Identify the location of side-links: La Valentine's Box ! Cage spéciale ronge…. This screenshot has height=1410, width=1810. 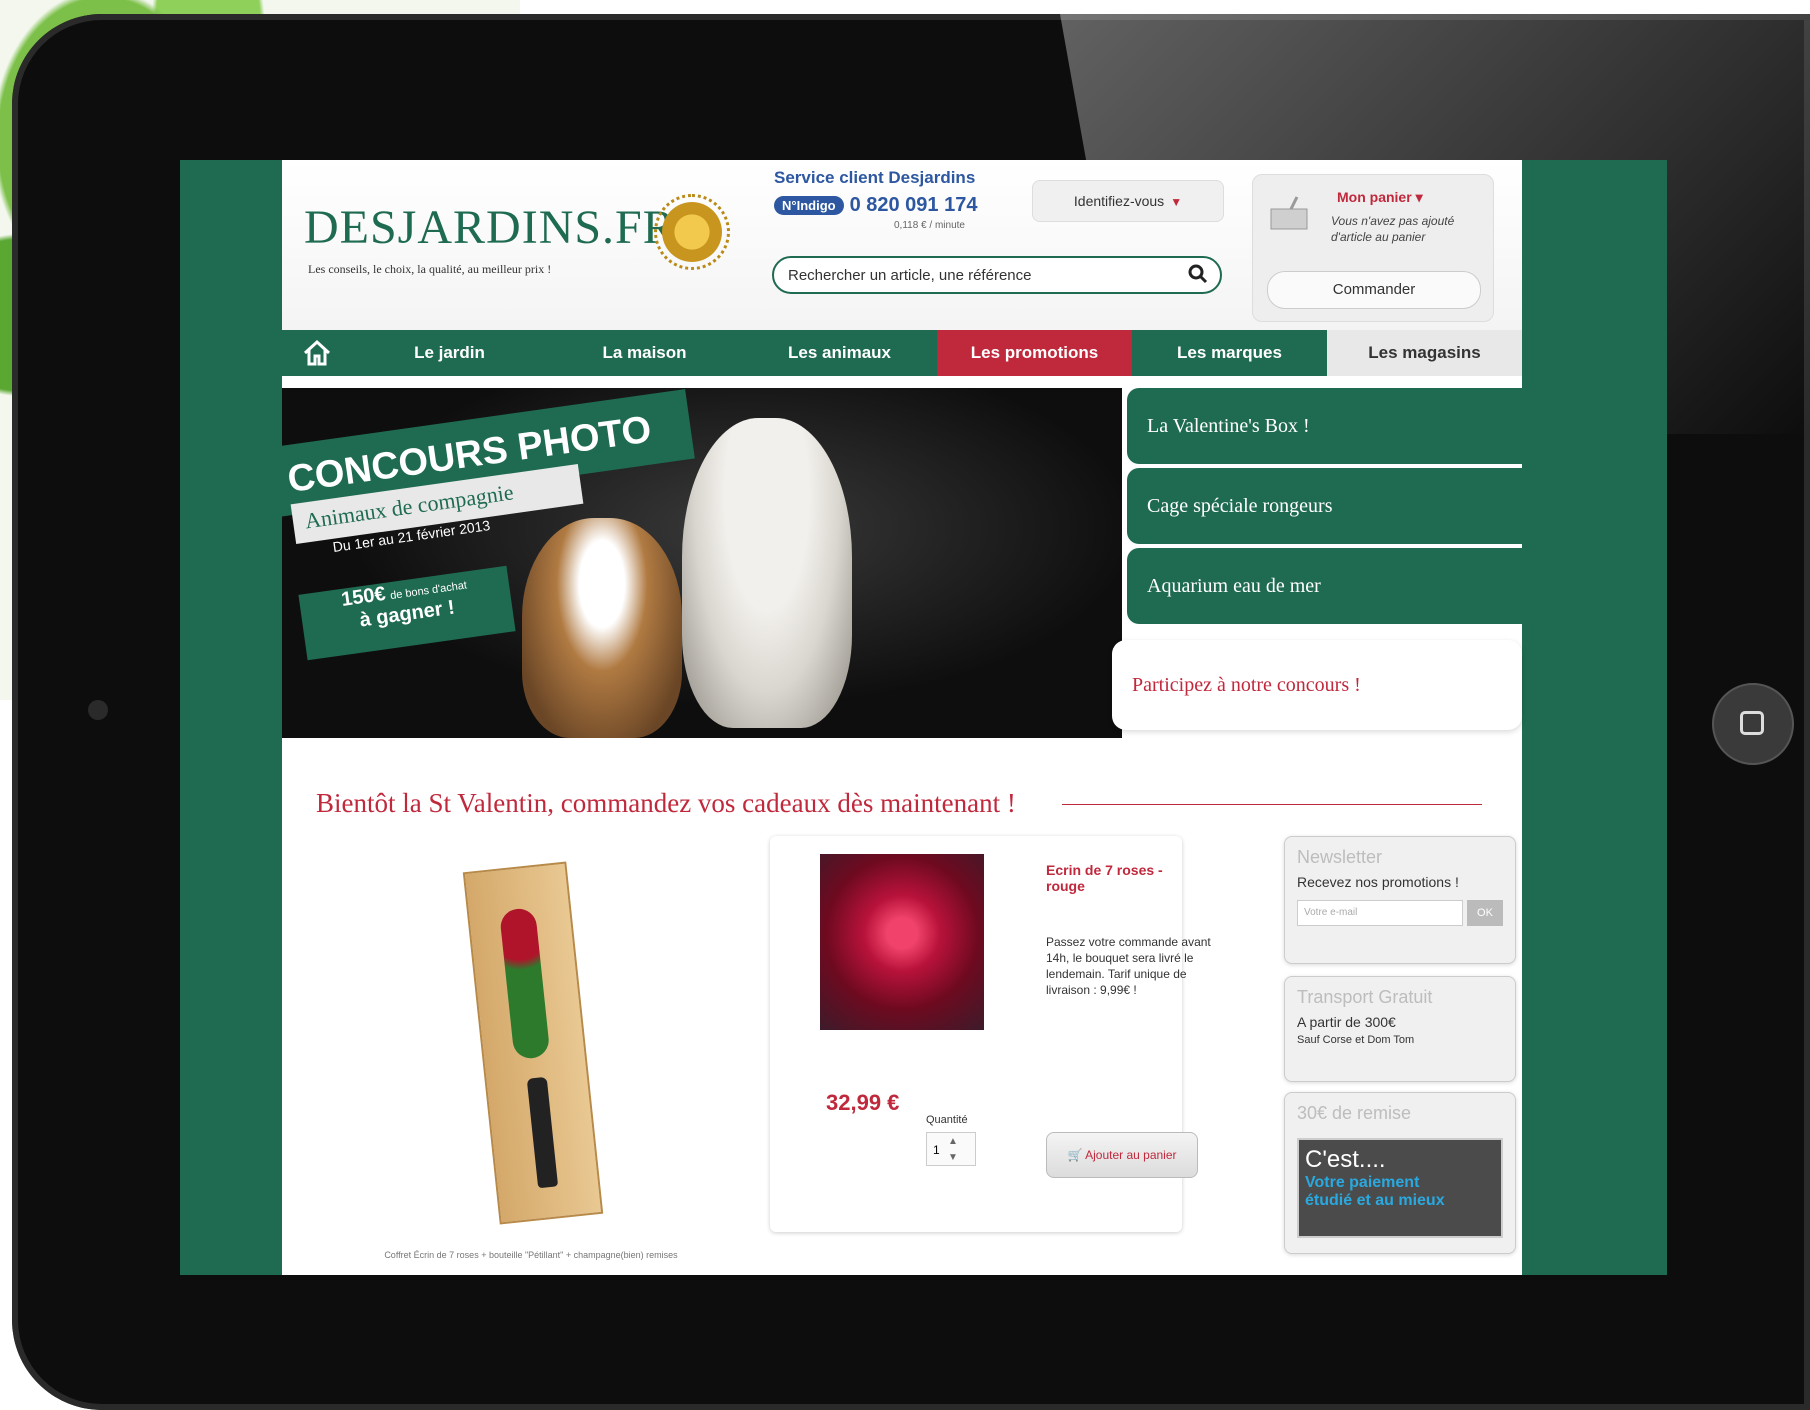
(1324, 508).